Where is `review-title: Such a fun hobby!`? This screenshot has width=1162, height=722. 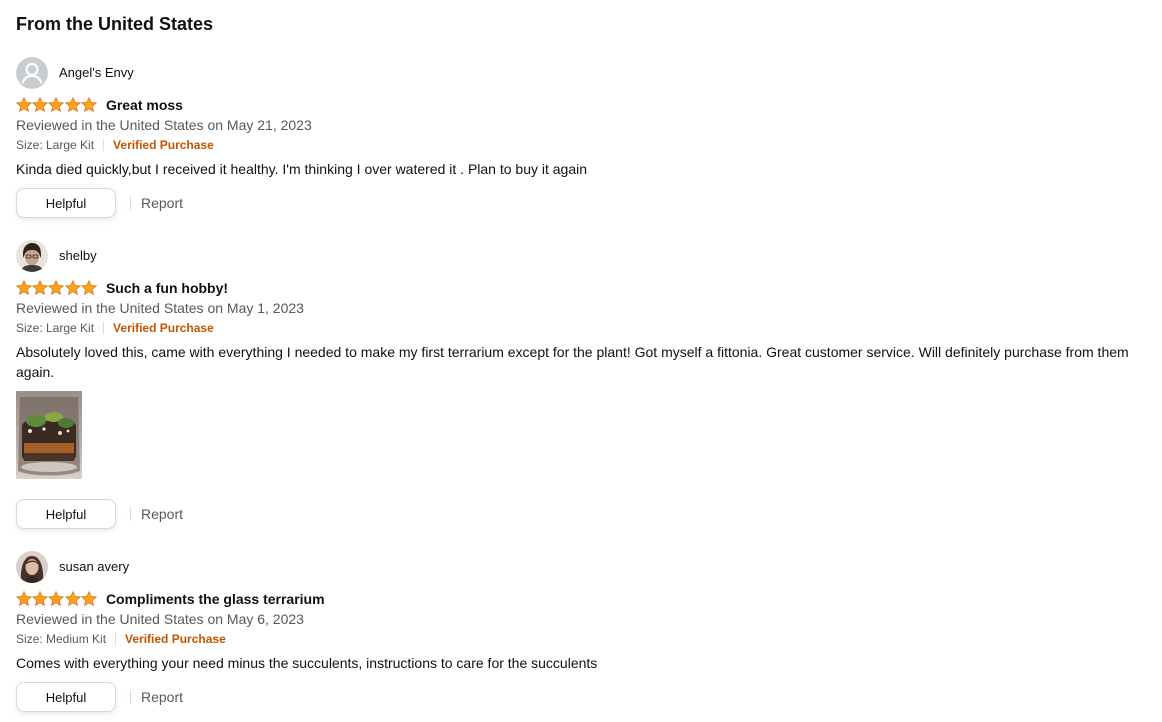 review-title: Such a fun hobby! is located at coordinates (167, 288).